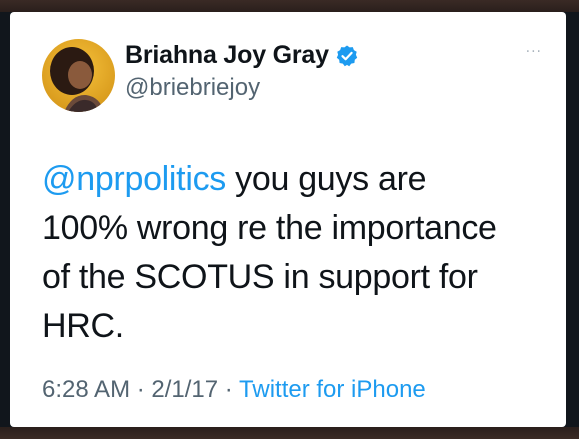 The height and width of the screenshot is (439, 579). What do you see at coordinates (347, 56) in the screenshot?
I see `verified-badge-icon` at bounding box center [347, 56].